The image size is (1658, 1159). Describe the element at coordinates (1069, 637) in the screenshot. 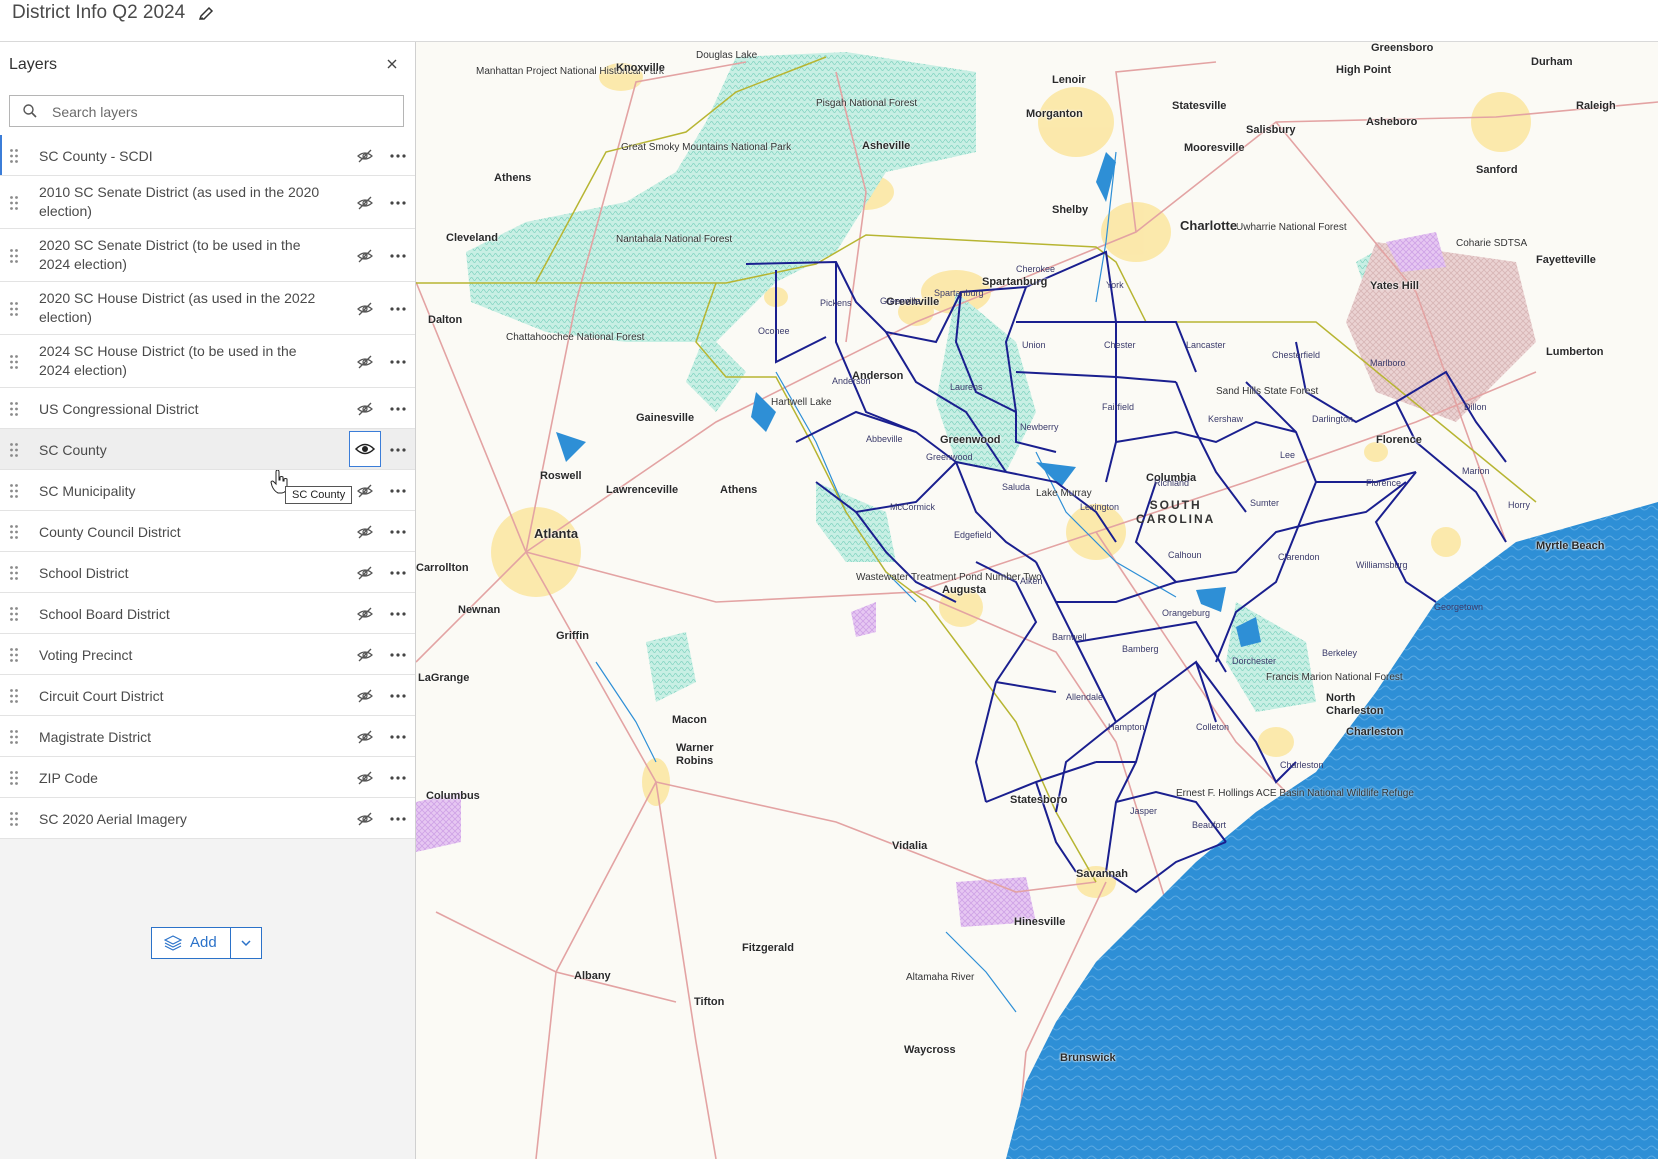

I see `county-label-barnwell: Barnwell` at that location.